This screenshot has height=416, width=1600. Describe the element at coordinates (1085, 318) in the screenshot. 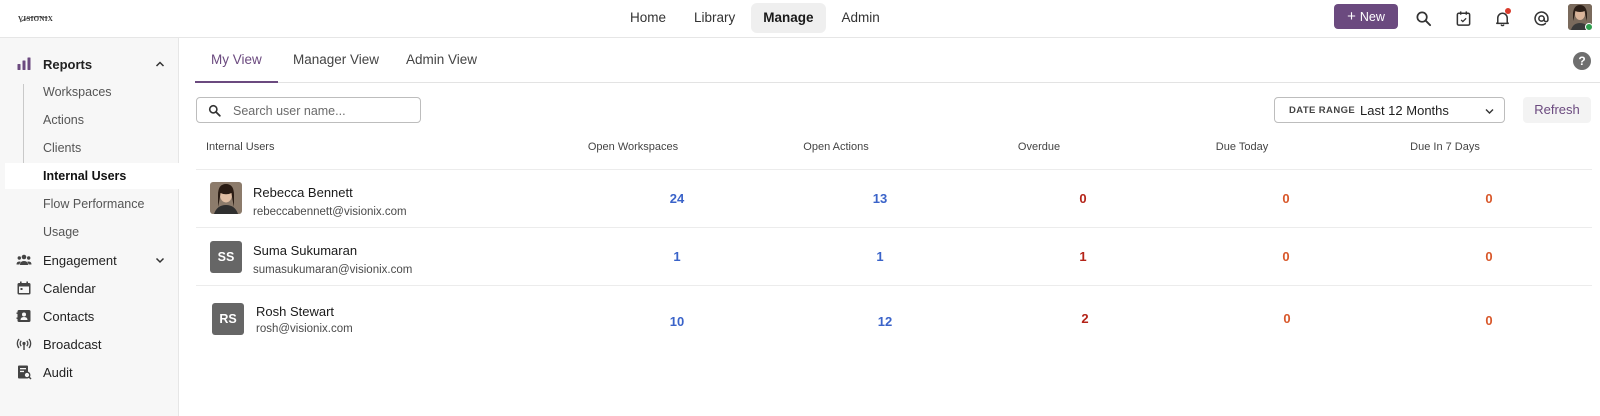

I see `overdue-count: 2` at that location.